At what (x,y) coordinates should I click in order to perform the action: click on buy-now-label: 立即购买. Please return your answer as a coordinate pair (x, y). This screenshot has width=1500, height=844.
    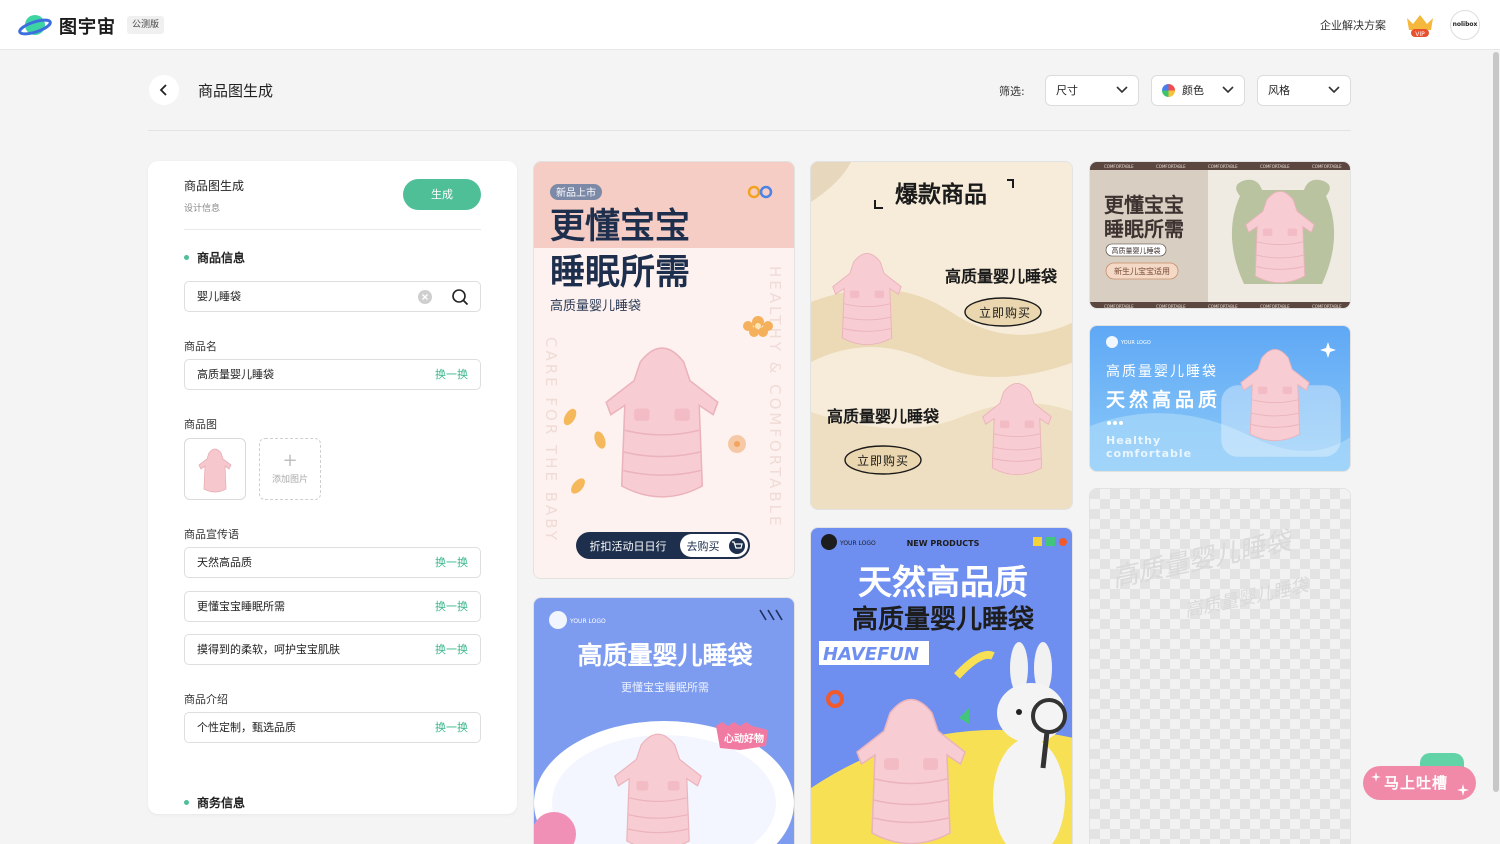
    Looking at the image, I should click on (1005, 312).